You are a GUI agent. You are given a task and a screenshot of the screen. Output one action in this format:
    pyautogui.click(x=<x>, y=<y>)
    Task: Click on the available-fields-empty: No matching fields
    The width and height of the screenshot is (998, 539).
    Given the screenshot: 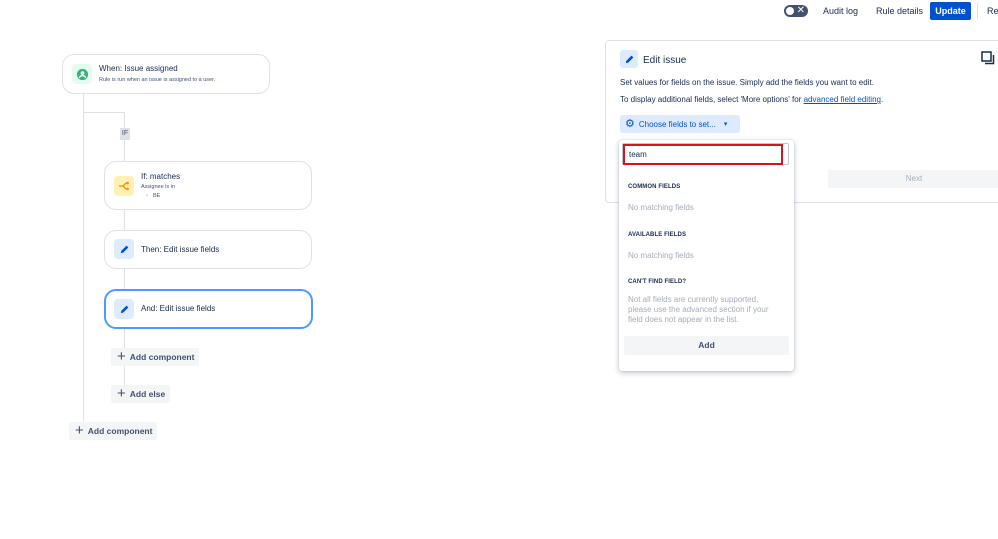 What is the action you would take?
    pyautogui.click(x=661, y=255)
    